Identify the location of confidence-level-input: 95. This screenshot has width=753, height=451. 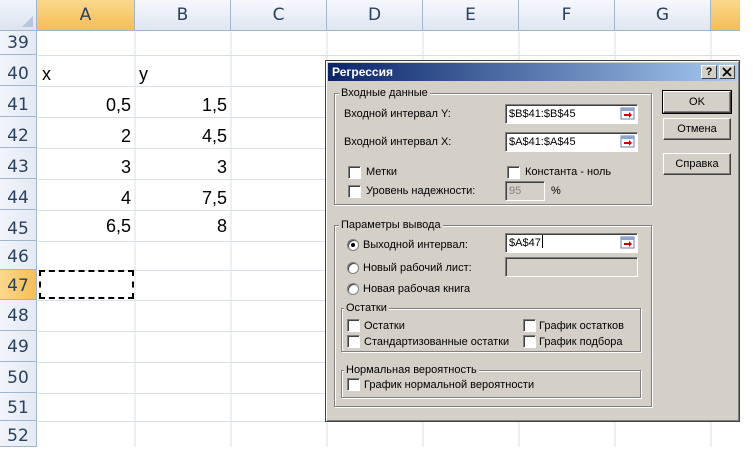
(525, 191).